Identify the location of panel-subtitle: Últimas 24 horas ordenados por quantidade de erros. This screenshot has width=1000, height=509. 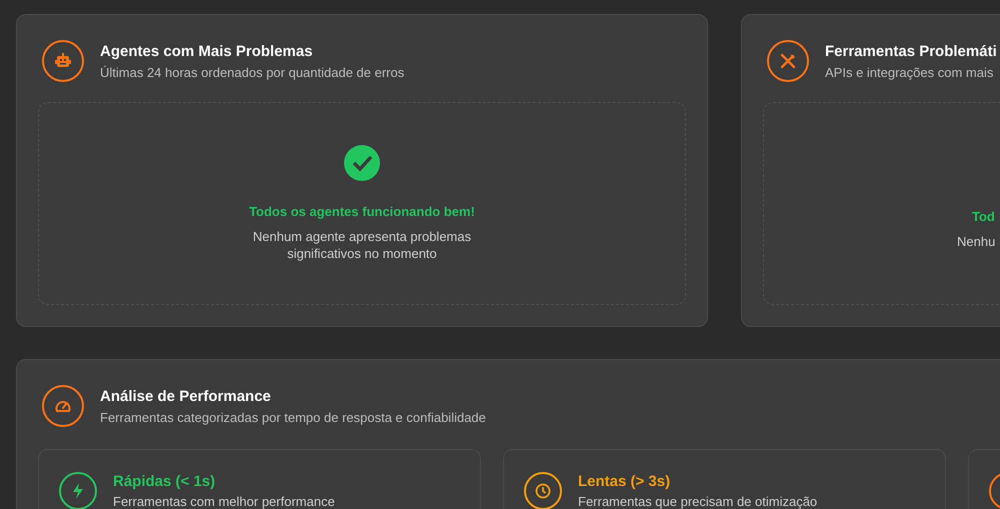
(252, 72).